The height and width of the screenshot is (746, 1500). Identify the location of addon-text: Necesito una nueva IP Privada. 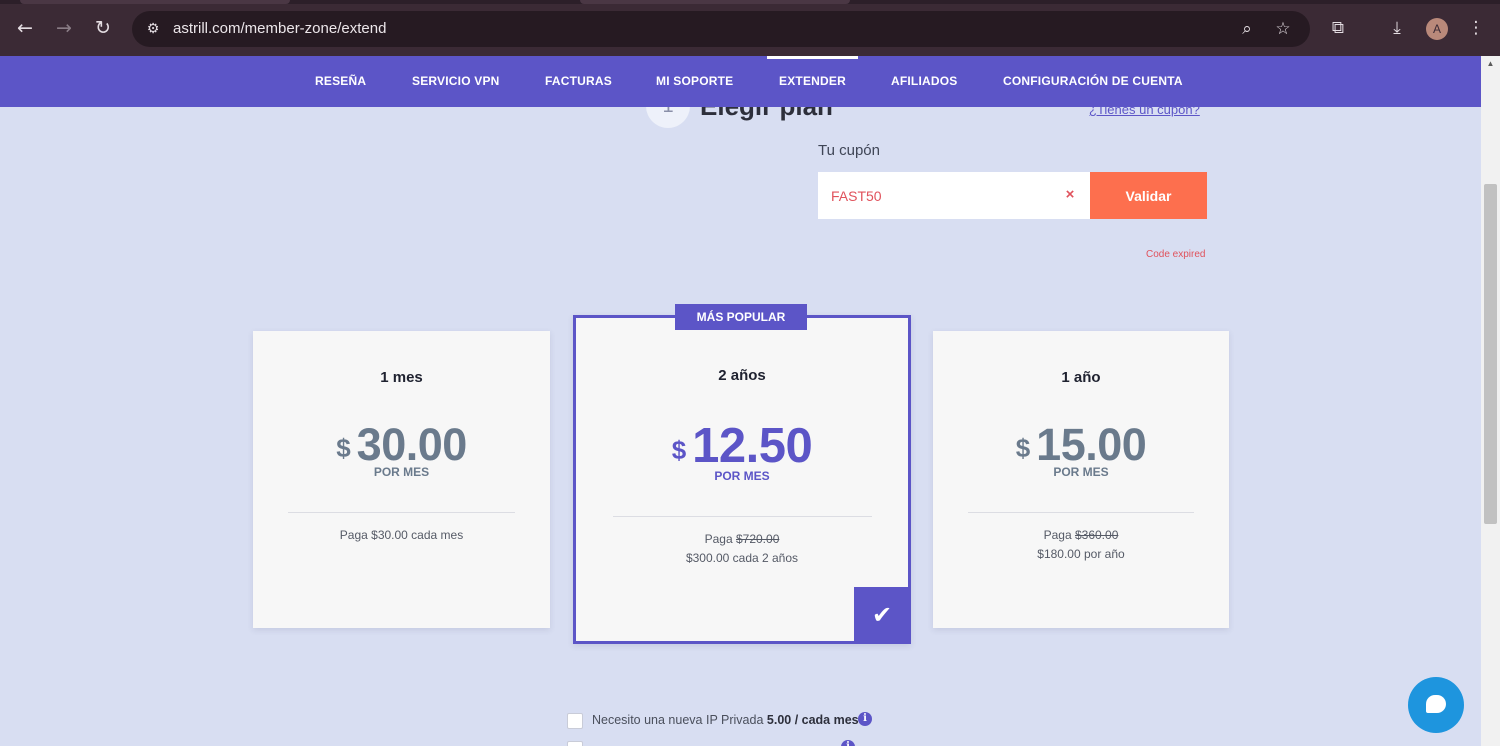
(679, 720).